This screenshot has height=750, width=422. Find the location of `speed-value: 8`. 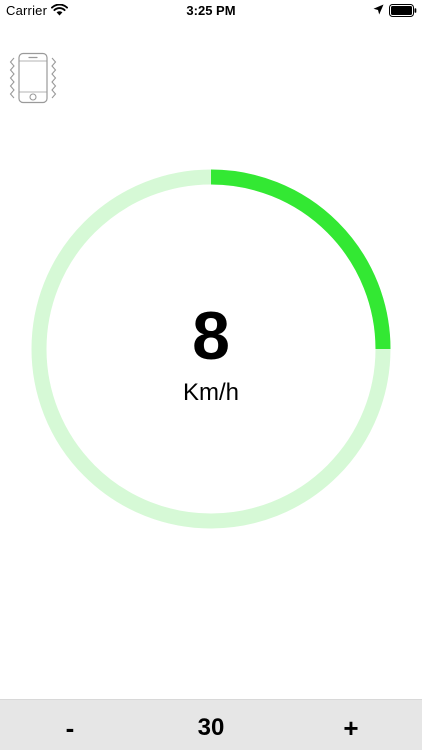

speed-value: 8 is located at coordinates (211, 336).